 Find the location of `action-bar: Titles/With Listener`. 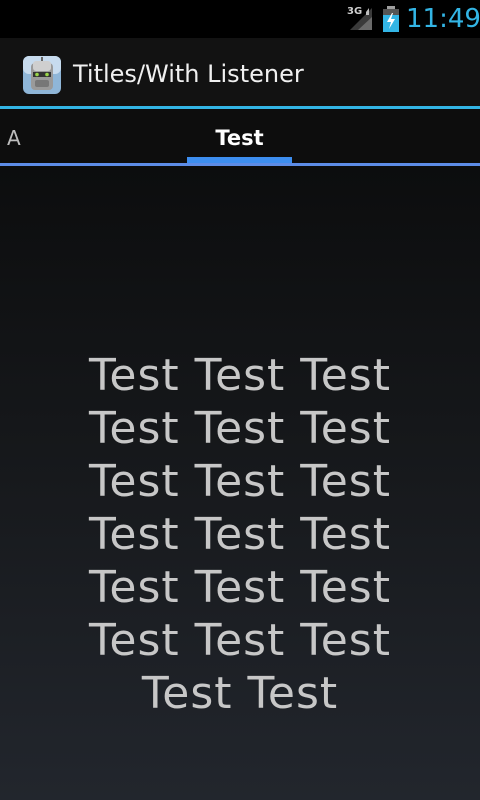

action-bar: Titles/With Listener is located at coordinates (240, 72).